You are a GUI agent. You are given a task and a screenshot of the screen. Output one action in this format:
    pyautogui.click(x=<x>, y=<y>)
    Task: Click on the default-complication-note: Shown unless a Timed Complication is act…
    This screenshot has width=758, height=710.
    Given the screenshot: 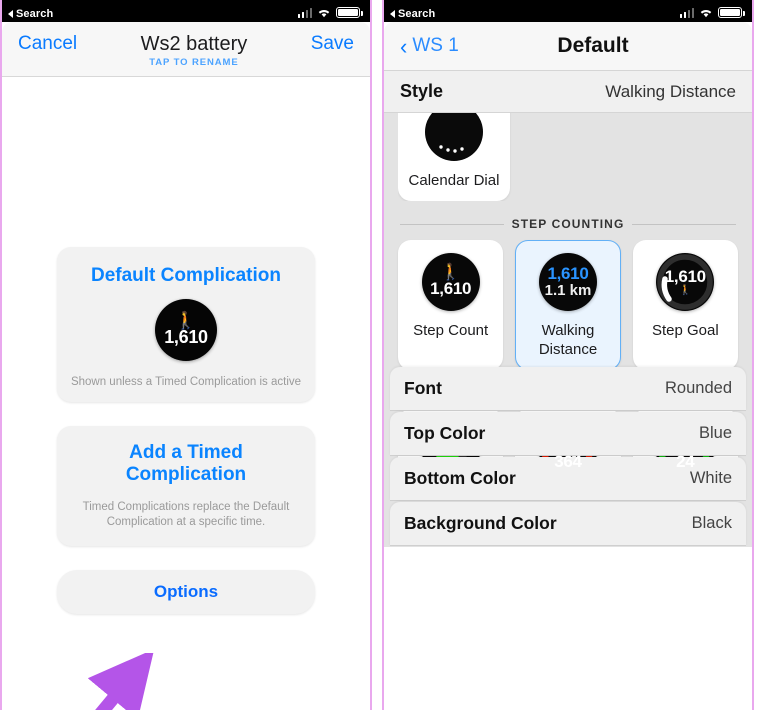 What is the action you would take?
    pyautogui.click(x=186, y=382)
    